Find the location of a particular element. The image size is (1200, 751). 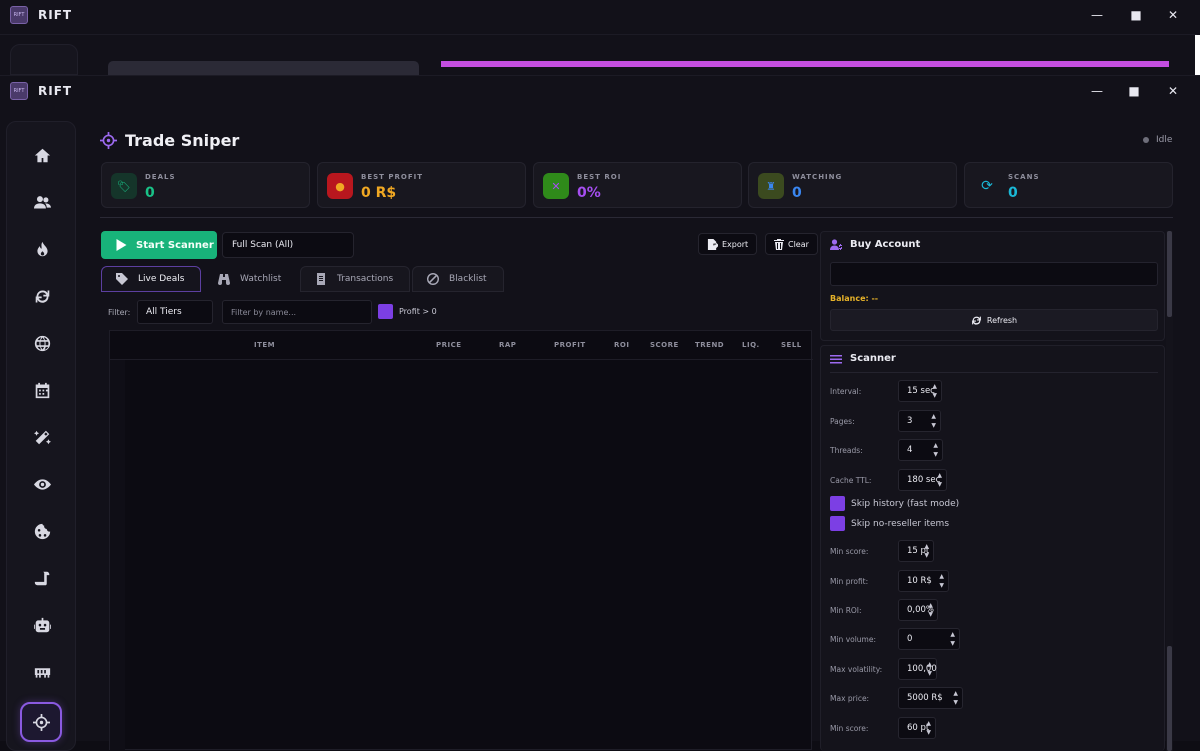

min-roi-spinbox: 0,00% ▲ ▼ is located at coordinates (918, 610).